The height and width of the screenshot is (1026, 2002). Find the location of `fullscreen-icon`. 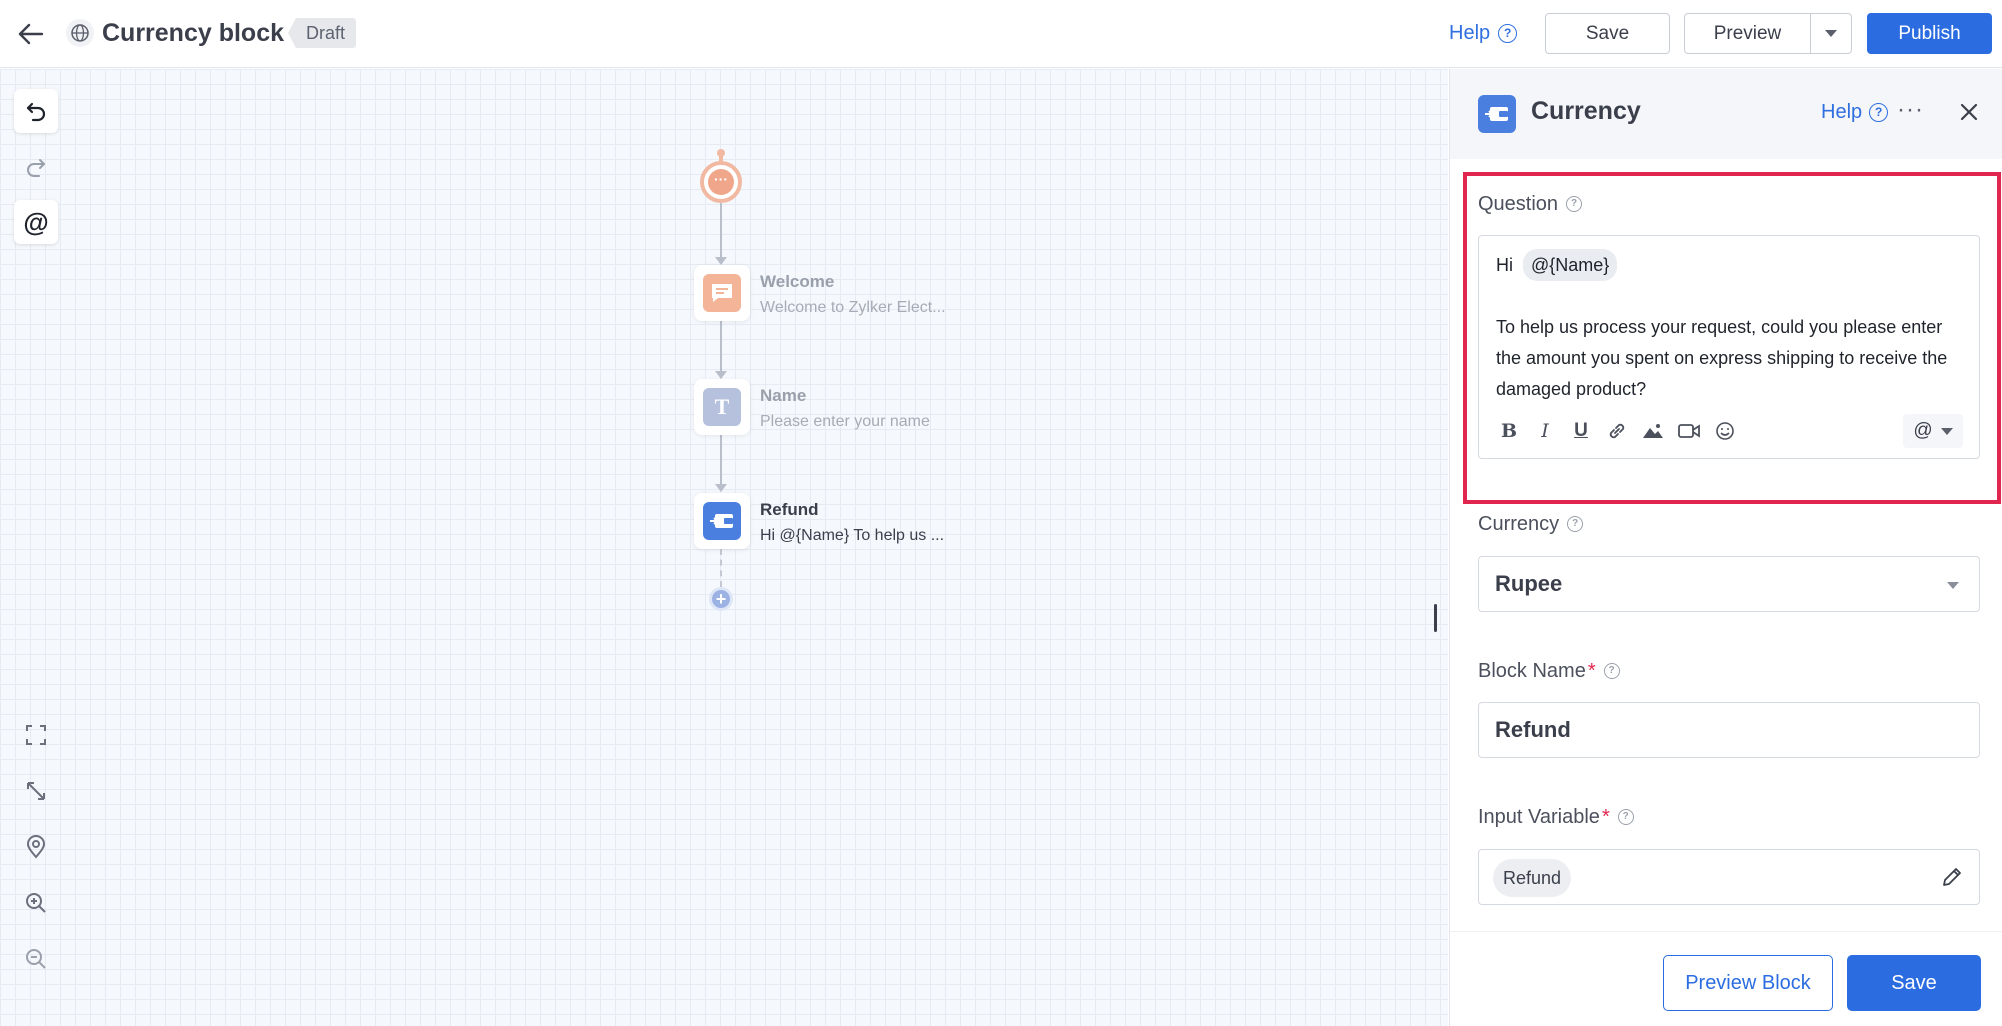

fullscreen-icon is located at coordinates (36, 735).